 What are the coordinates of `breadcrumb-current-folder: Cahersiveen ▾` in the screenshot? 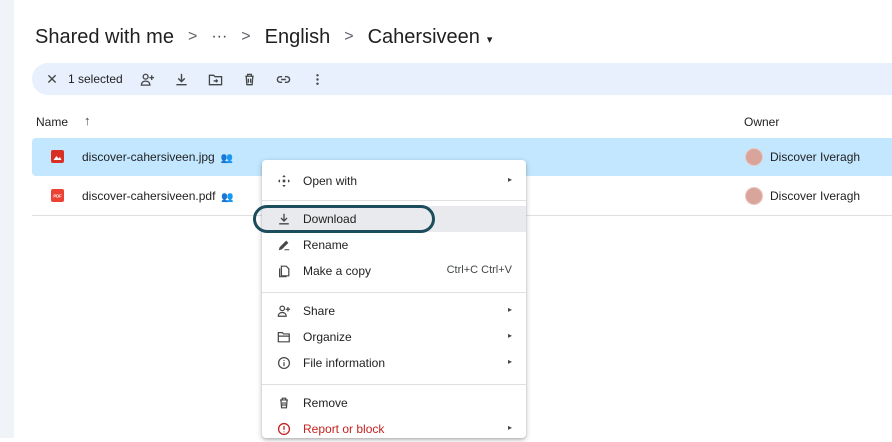 It's located at (430, 37).